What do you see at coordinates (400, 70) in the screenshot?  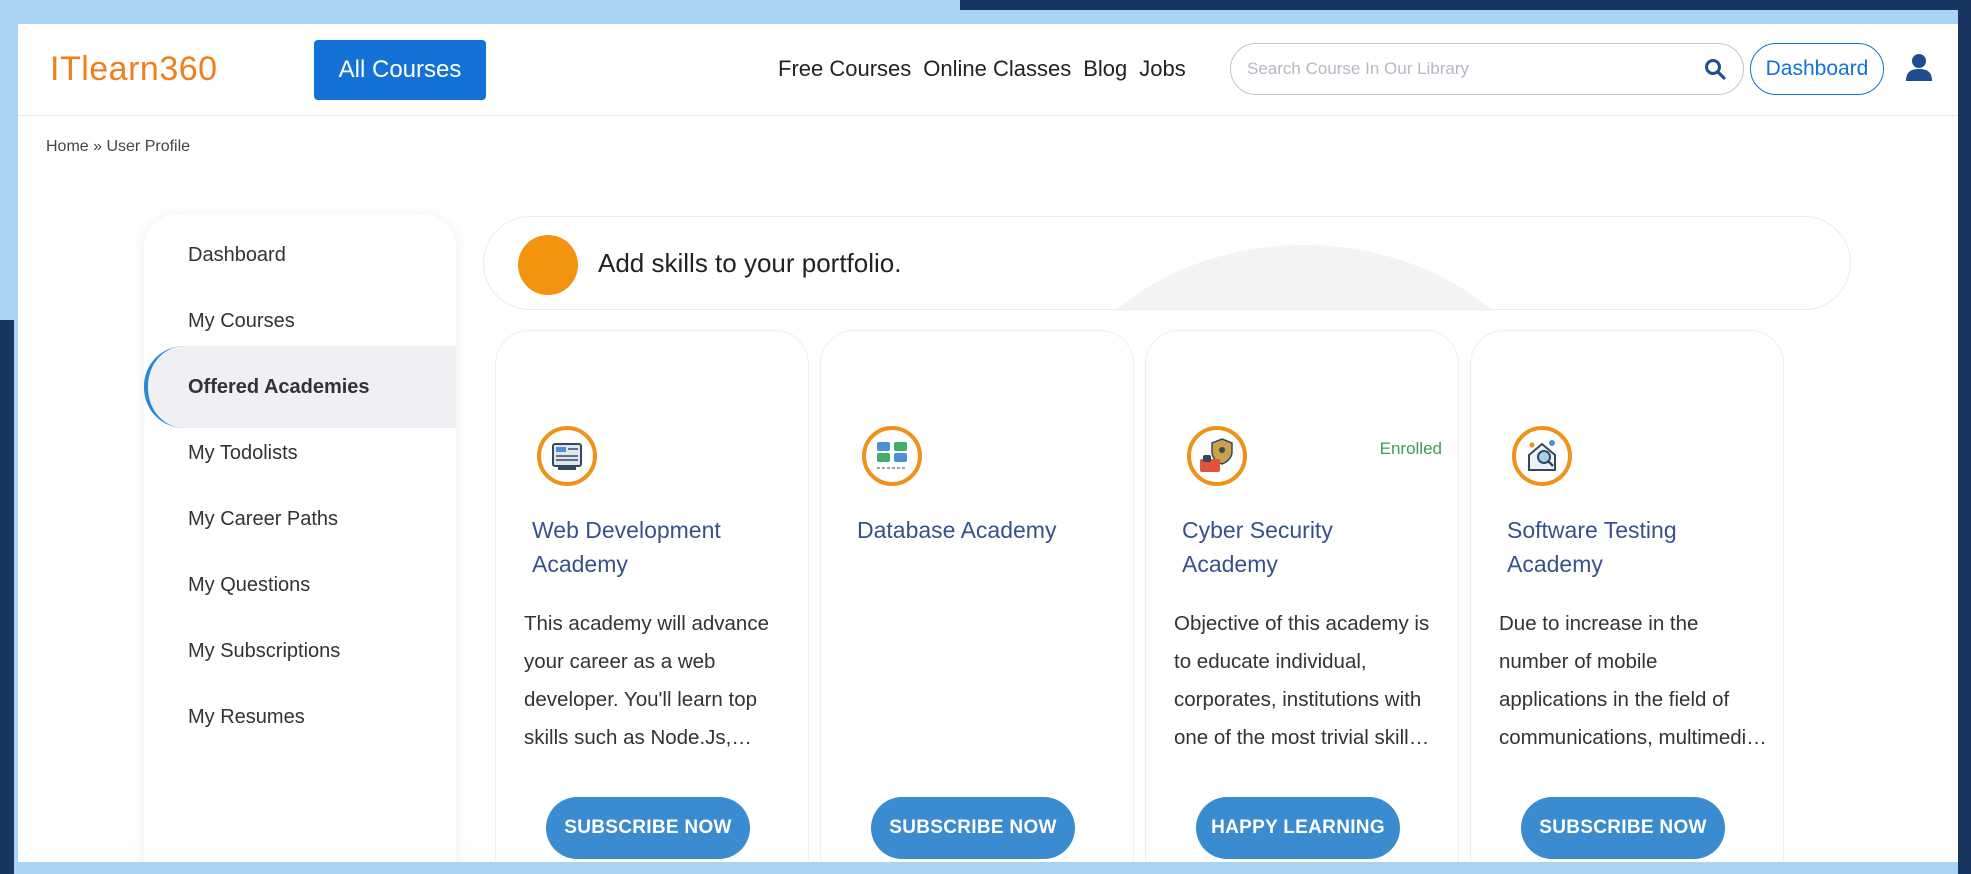 I see `all-courses-button: All Courses` at bounding box center [400, 70].